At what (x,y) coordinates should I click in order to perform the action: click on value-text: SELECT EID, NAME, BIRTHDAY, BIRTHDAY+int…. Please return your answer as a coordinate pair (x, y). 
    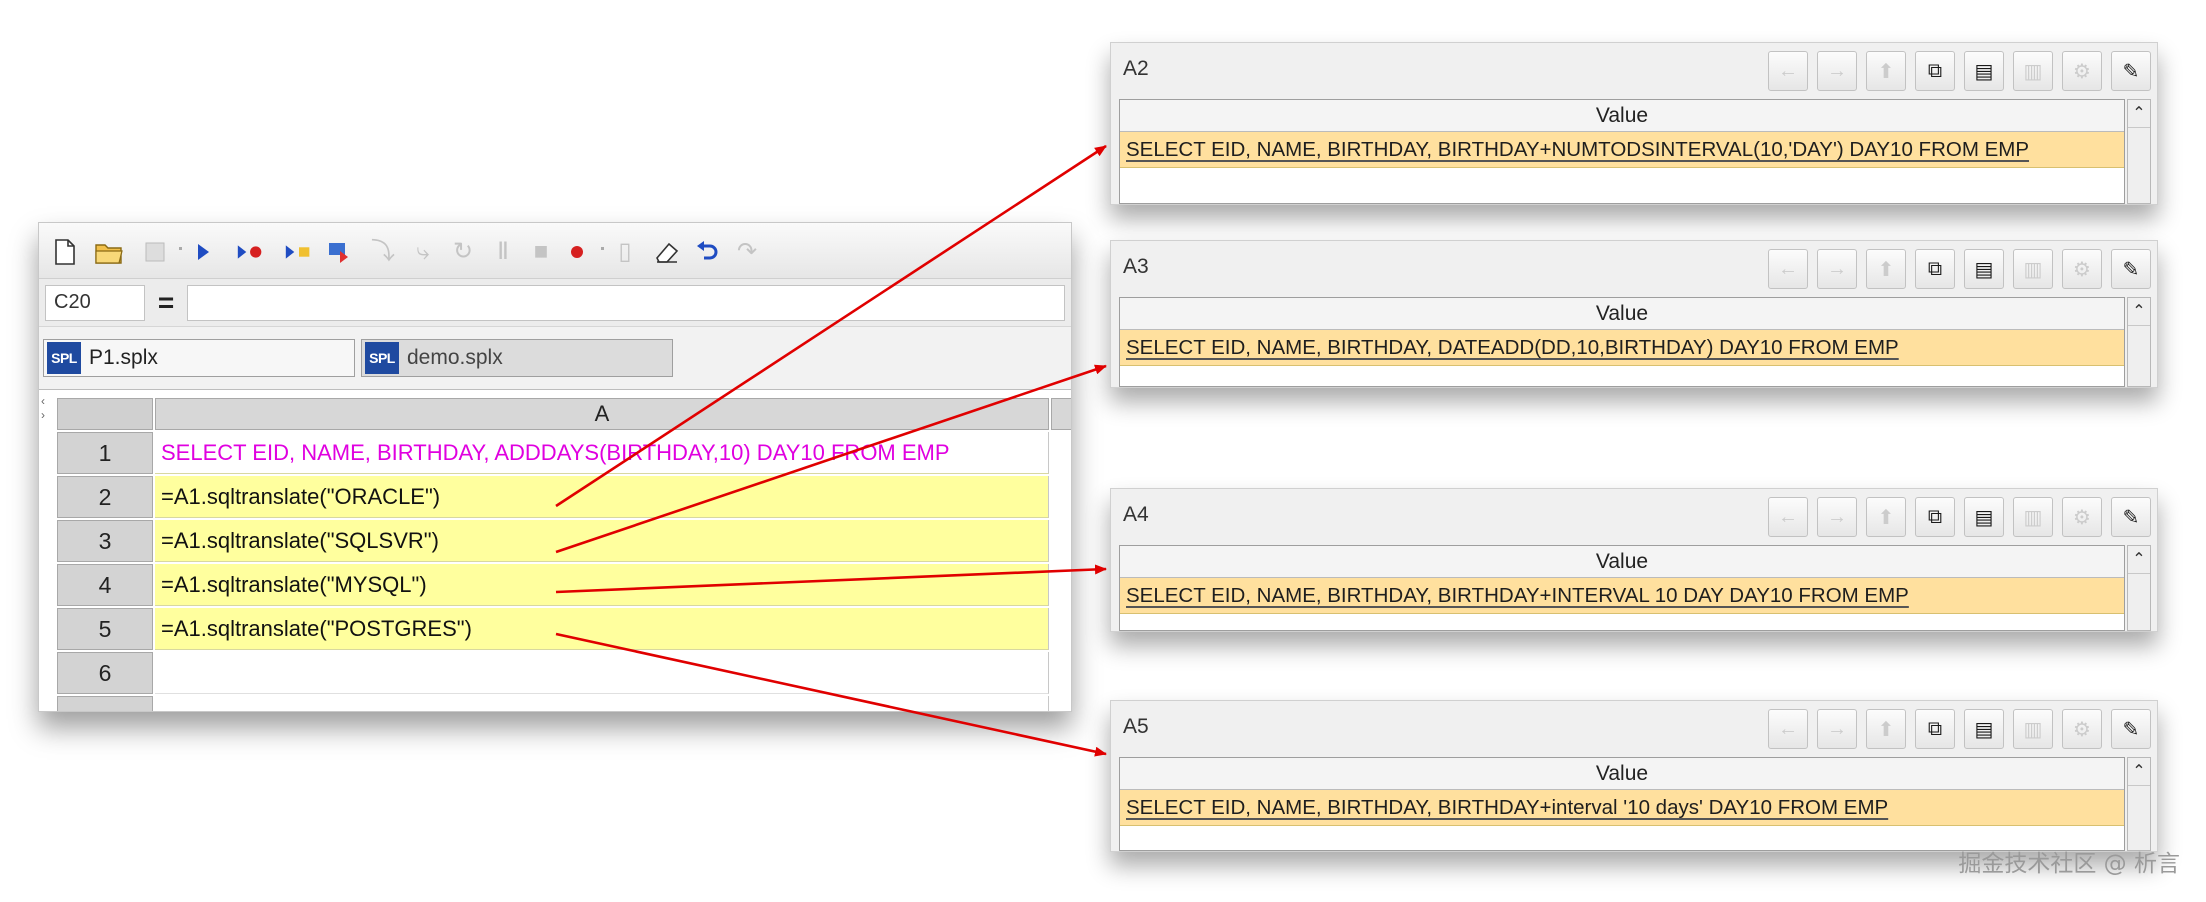
    Looking at the image, I should click on (1507, 807).